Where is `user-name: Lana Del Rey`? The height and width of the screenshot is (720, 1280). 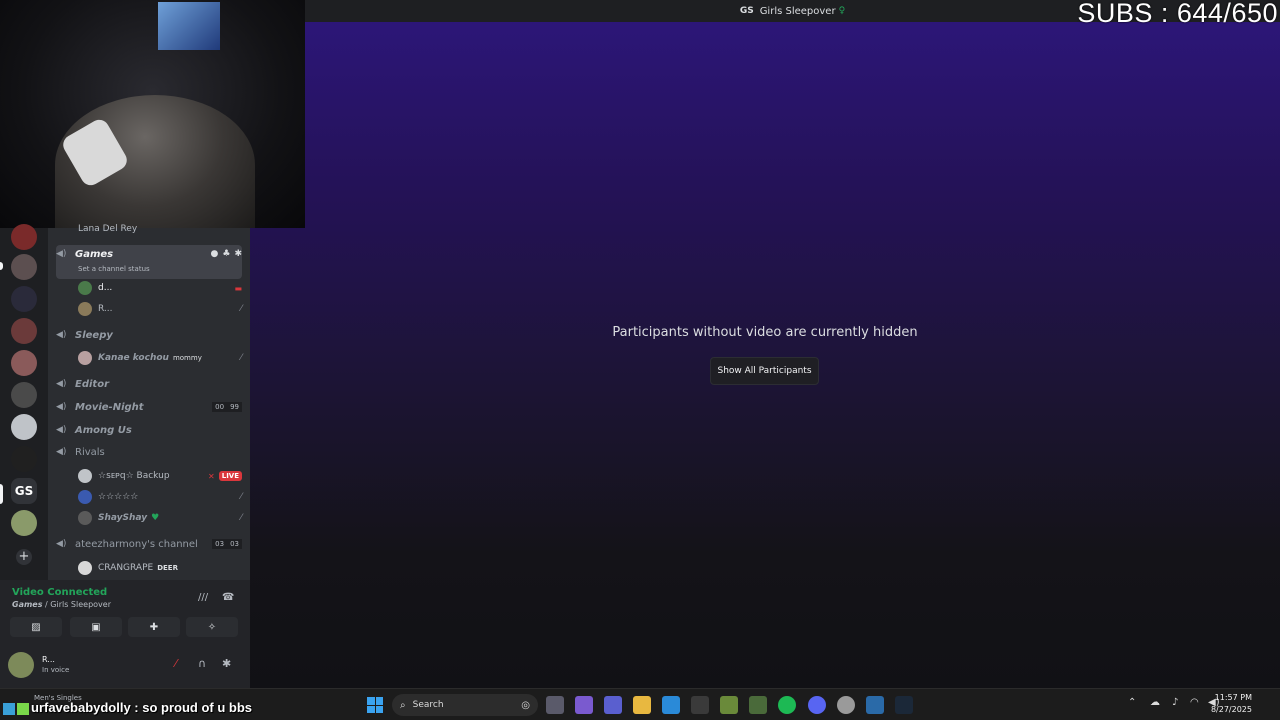 user-name: Lana Del Rey is located at coordinates (108, 229).